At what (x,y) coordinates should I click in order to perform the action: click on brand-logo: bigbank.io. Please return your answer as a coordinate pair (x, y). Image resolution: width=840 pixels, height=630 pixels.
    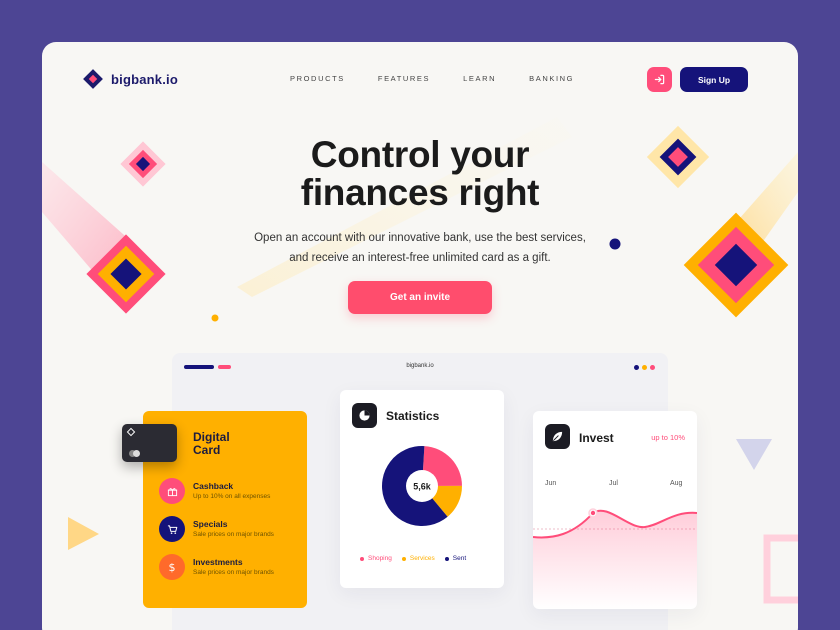
    Looking at the image, I should click on (130, 79).